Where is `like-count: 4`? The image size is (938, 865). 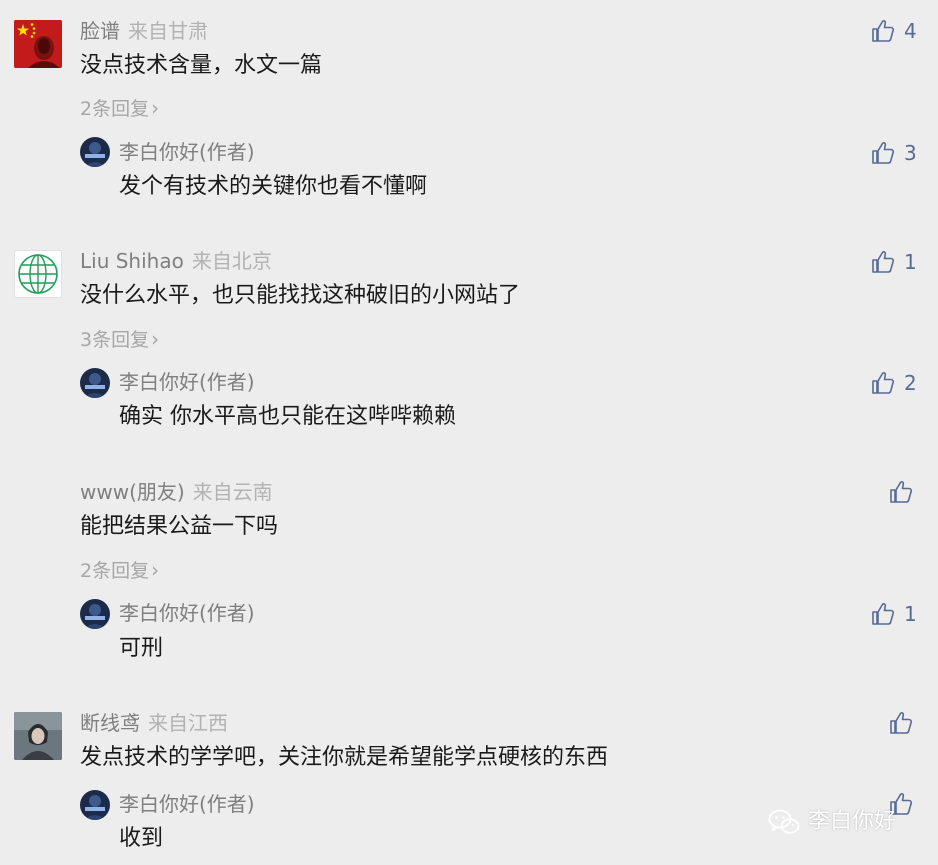
like-count: 4 is located at coordinates (910, 31).